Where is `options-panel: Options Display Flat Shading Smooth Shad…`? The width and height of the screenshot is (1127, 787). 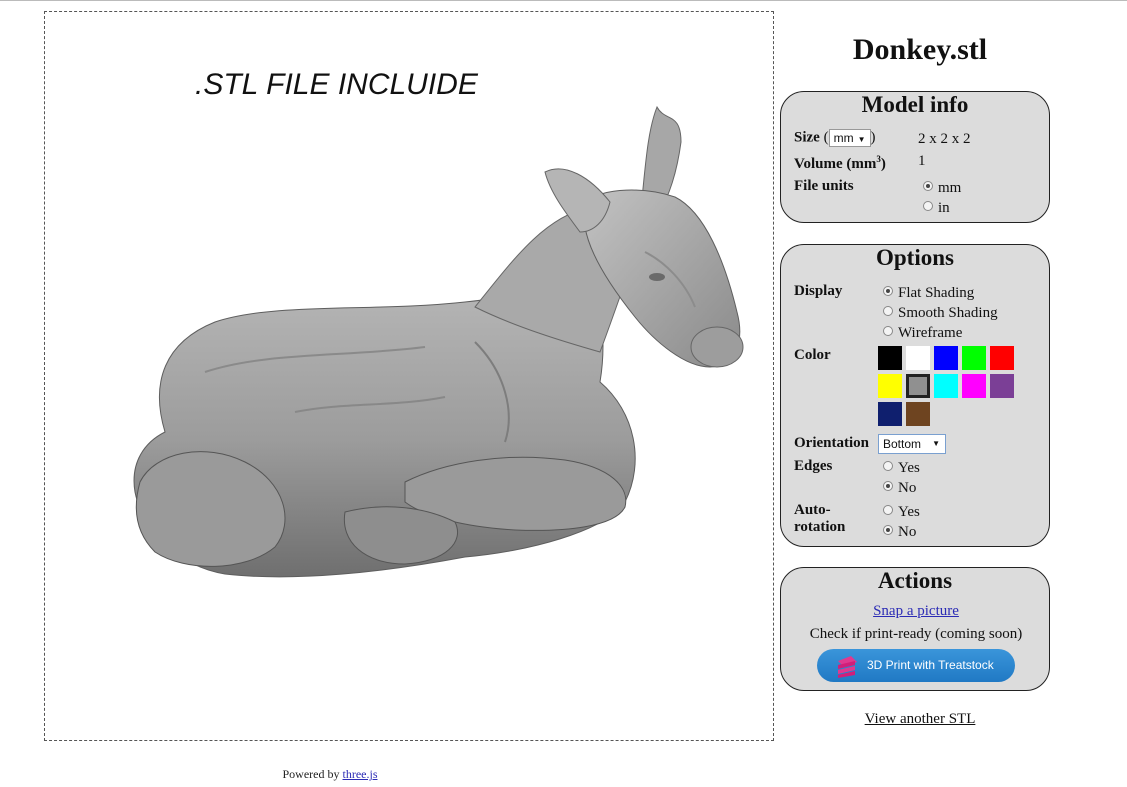
options-panel: Options Display Flat Shading Smooth Shad… is located at coordinates (915, 395).